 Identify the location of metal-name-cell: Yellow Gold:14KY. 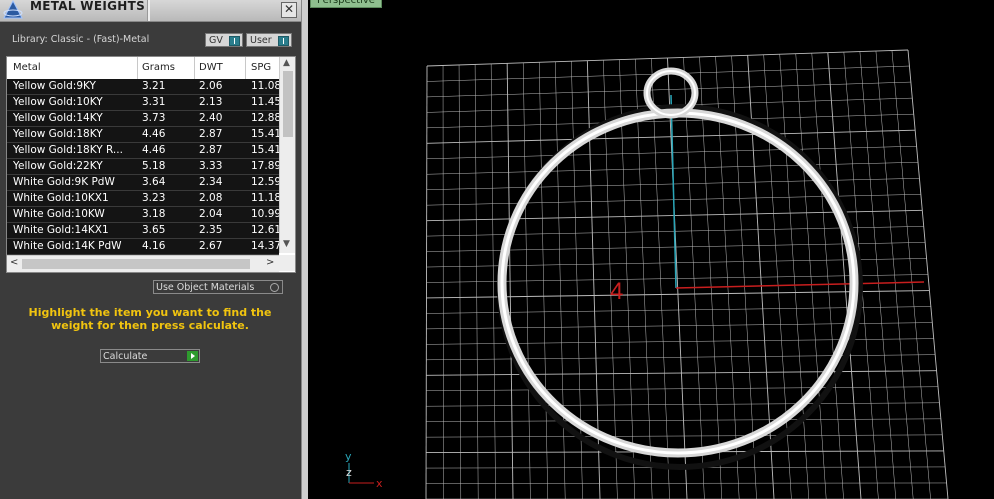
(58, 118).